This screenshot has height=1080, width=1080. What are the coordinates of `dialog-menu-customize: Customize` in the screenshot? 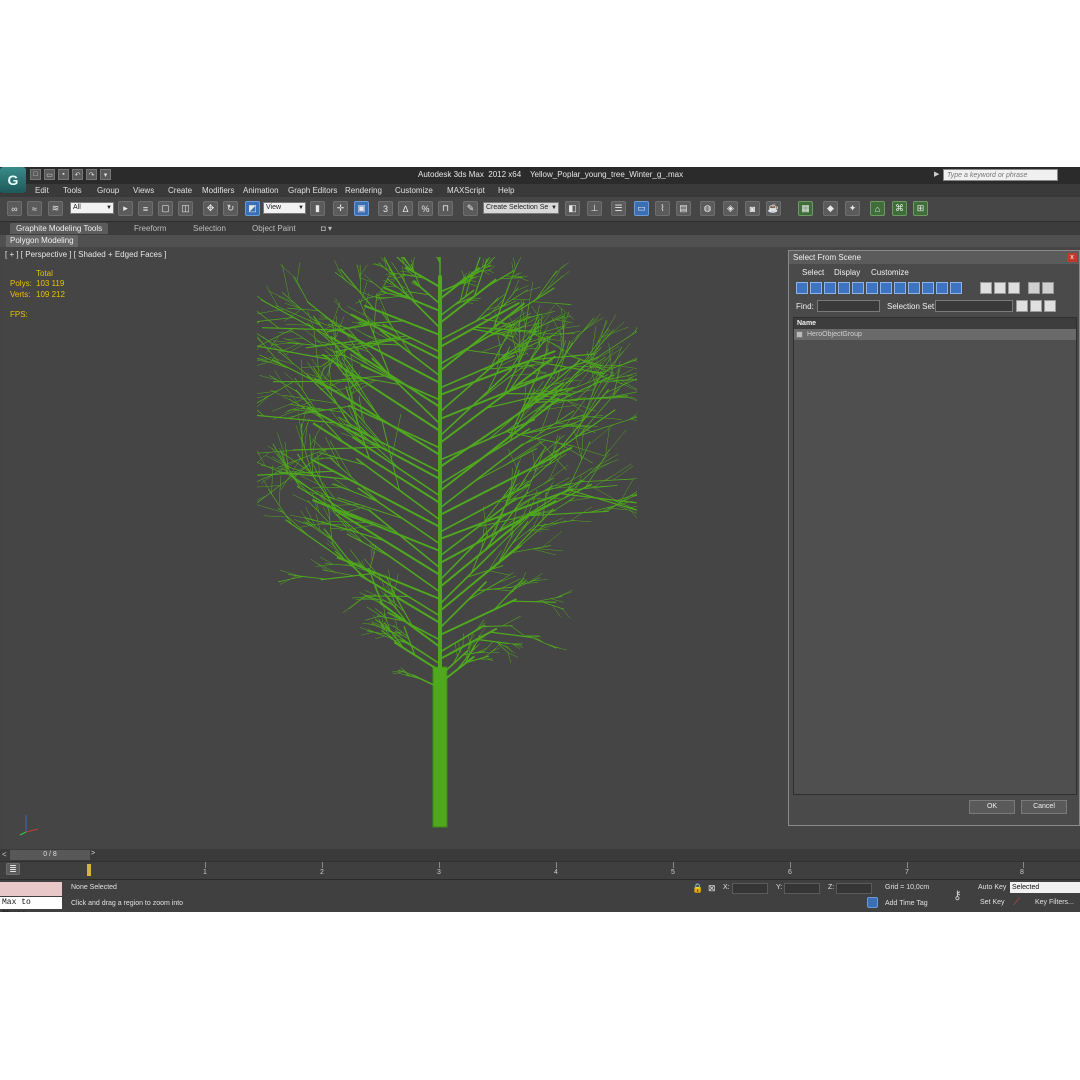 It's located at (890, 272).